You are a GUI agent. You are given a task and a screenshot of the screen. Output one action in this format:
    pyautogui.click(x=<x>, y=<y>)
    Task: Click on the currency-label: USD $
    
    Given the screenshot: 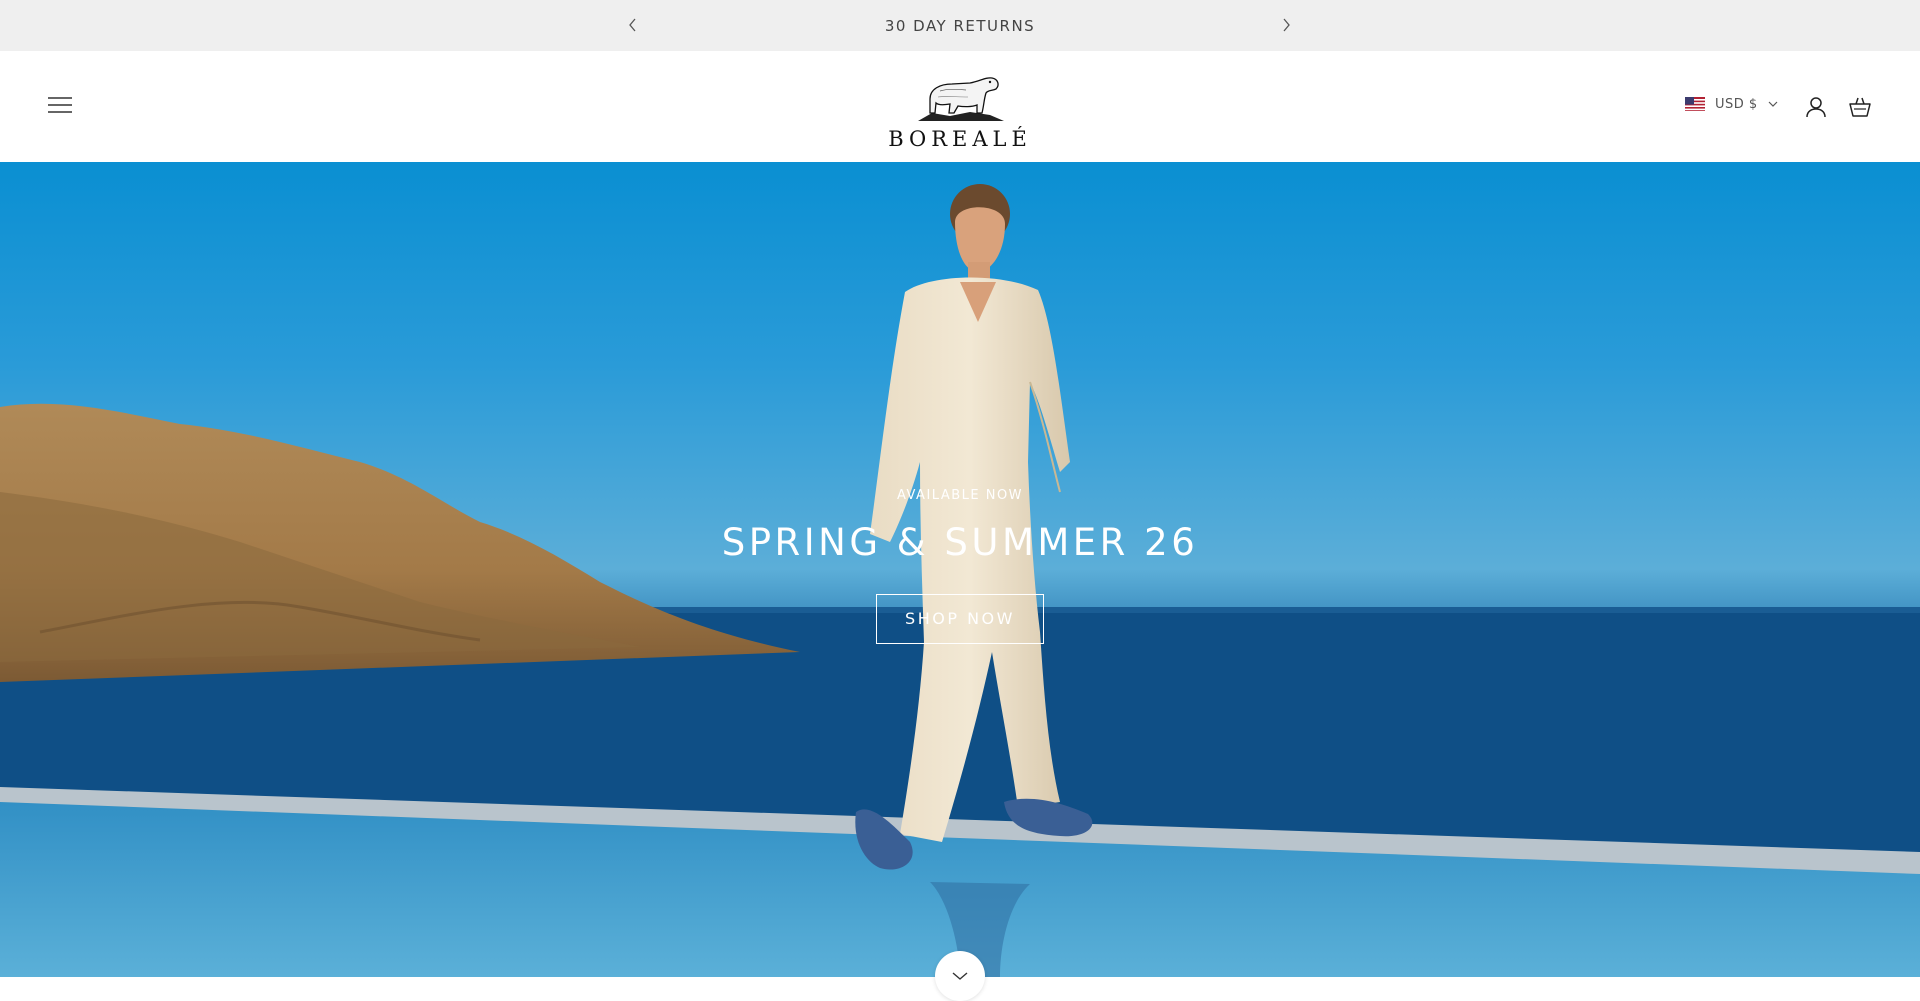 What is the action you would take?
    pyautogui.click(x=1736, y=104)
    